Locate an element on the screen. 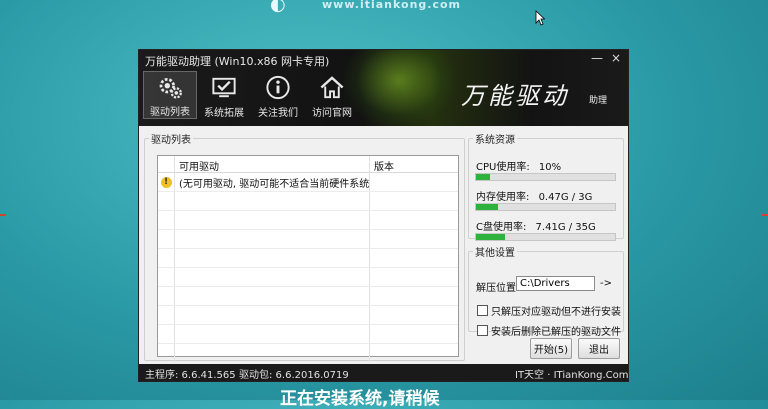 The width and height of the screenshot is (768, 409). disk-usage-label: C盘使用率: is located at coordinates (501, 227).